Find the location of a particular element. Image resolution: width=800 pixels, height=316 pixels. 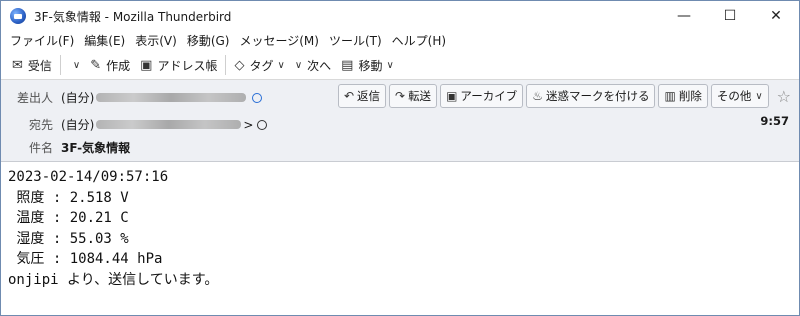

maximize-button: ☐ is located at coordinates (730, 16).